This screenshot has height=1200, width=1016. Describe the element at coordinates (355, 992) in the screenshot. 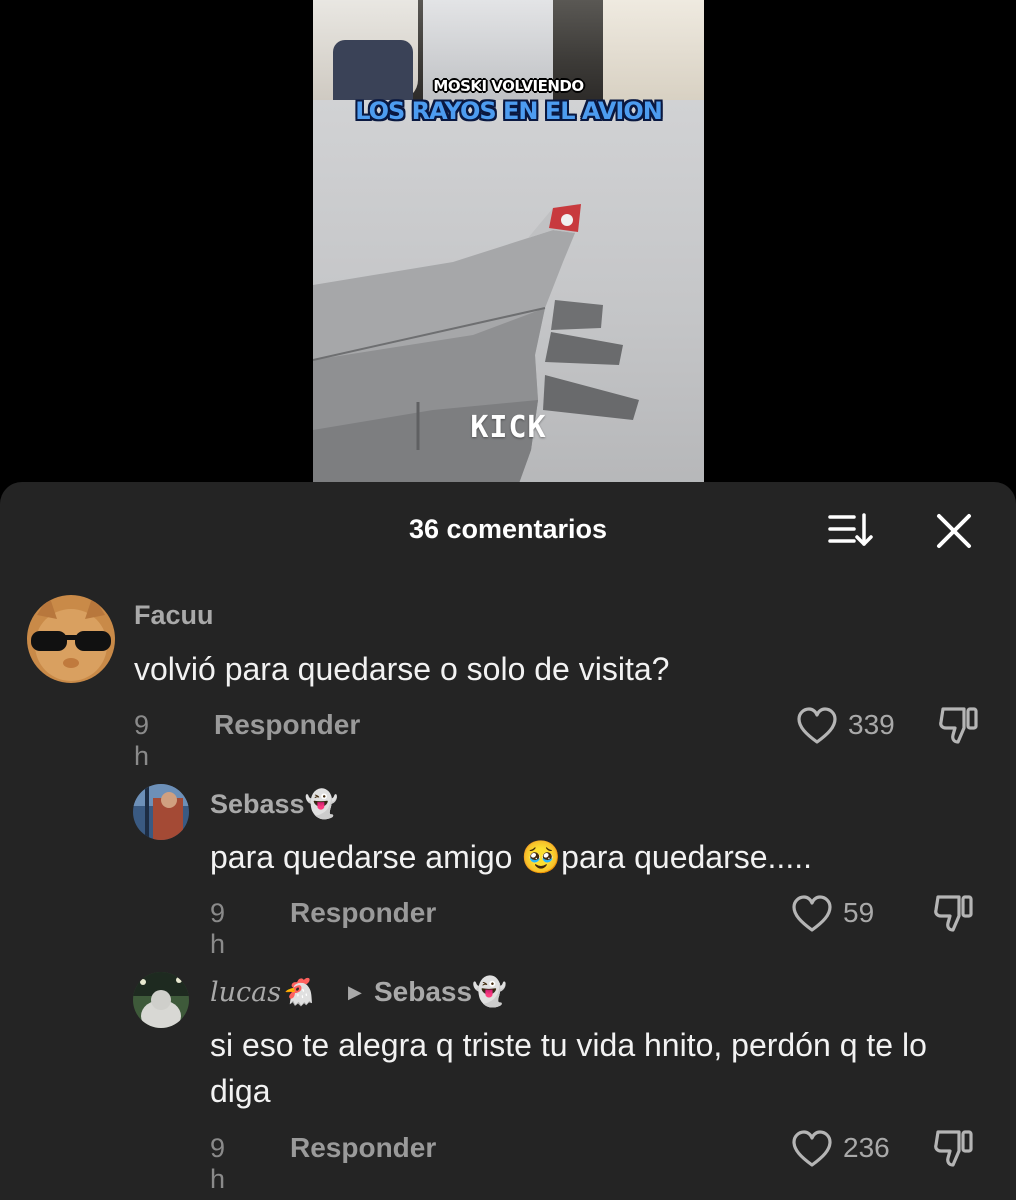

I see `reply-arrow-icon: ▶` at that location.